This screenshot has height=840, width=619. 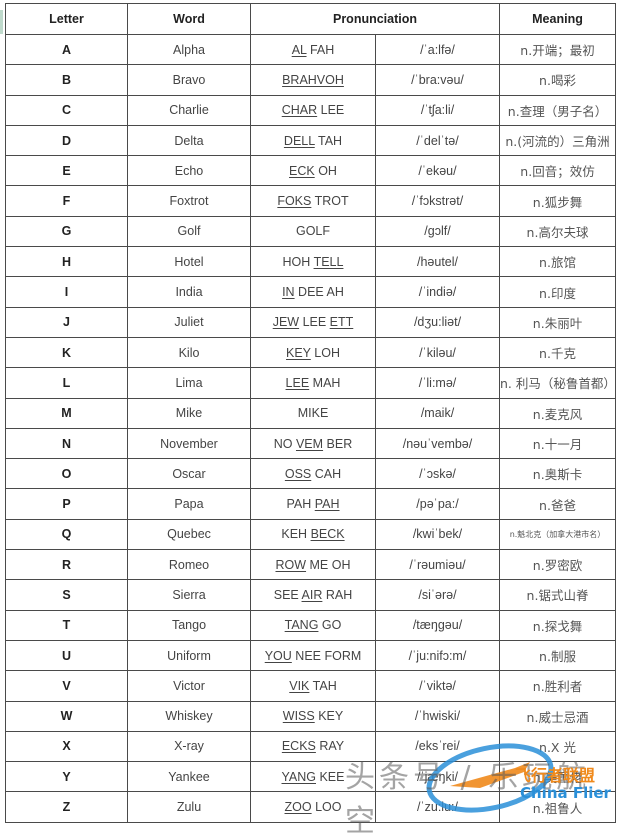 I want to click on ipa-cell: /ˈa:lfə/, so click(x=437, y=49).